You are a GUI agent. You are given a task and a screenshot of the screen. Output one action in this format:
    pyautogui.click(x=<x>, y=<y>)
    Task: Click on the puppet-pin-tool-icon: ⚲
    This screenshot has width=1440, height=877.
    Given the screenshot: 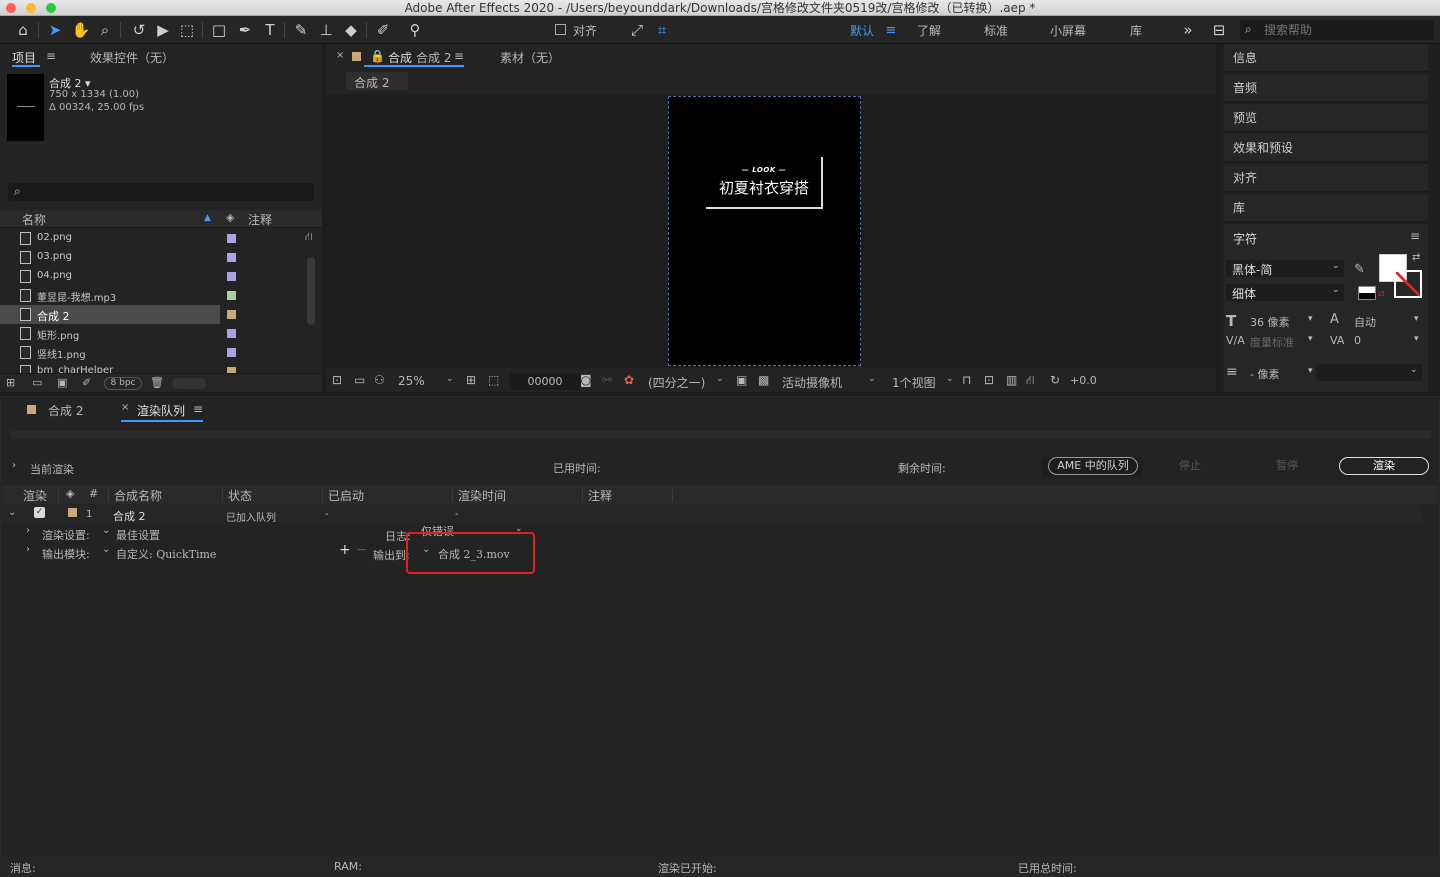 What is the action you would take?
    pyautogui.click(x=415, y=30)
    